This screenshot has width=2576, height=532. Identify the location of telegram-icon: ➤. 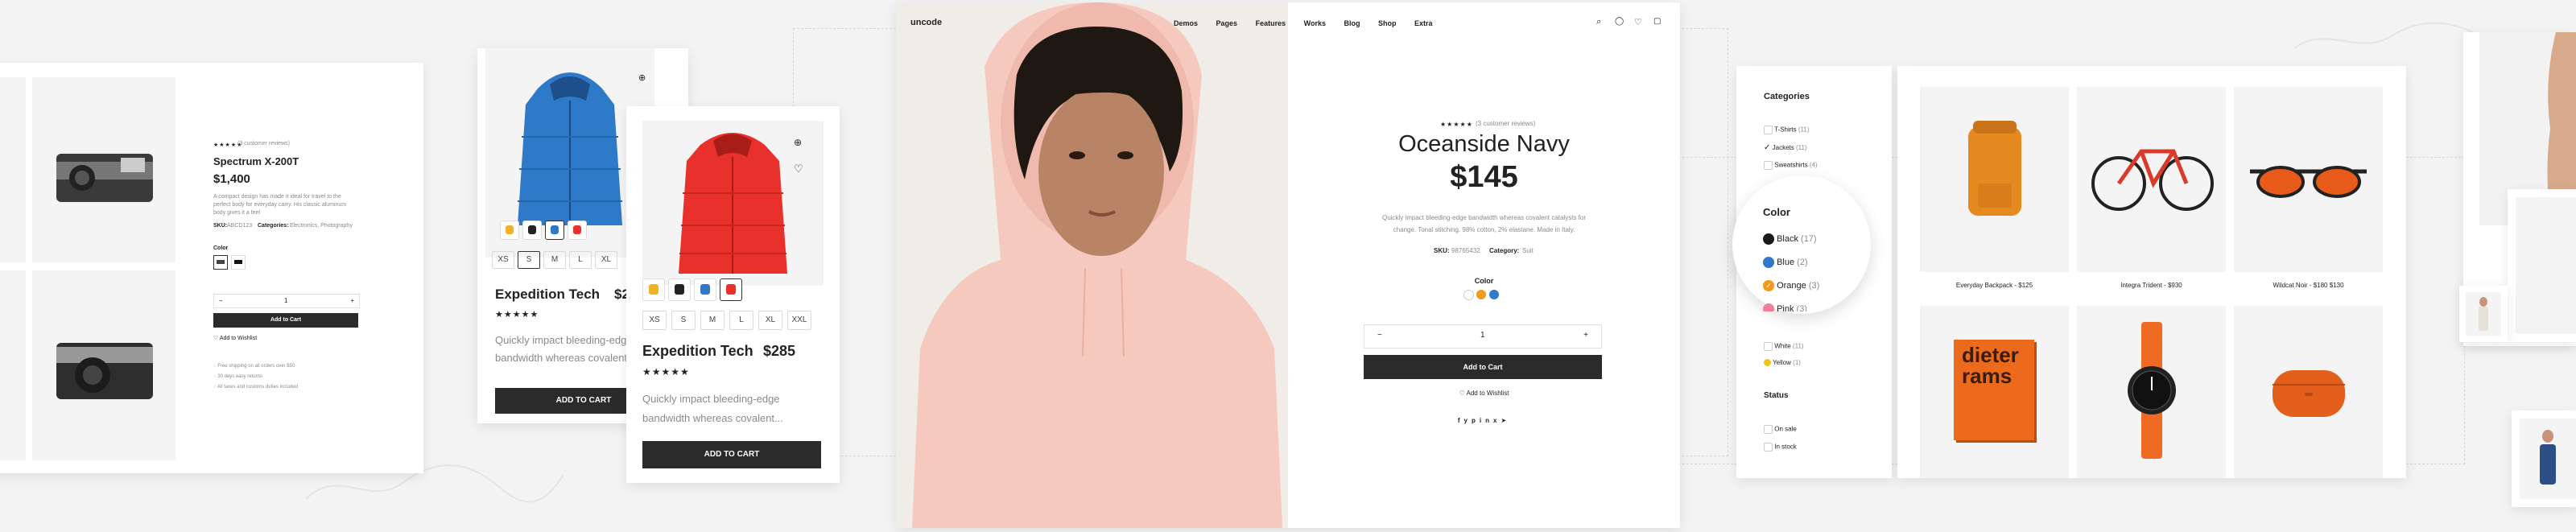
(1505, 420).